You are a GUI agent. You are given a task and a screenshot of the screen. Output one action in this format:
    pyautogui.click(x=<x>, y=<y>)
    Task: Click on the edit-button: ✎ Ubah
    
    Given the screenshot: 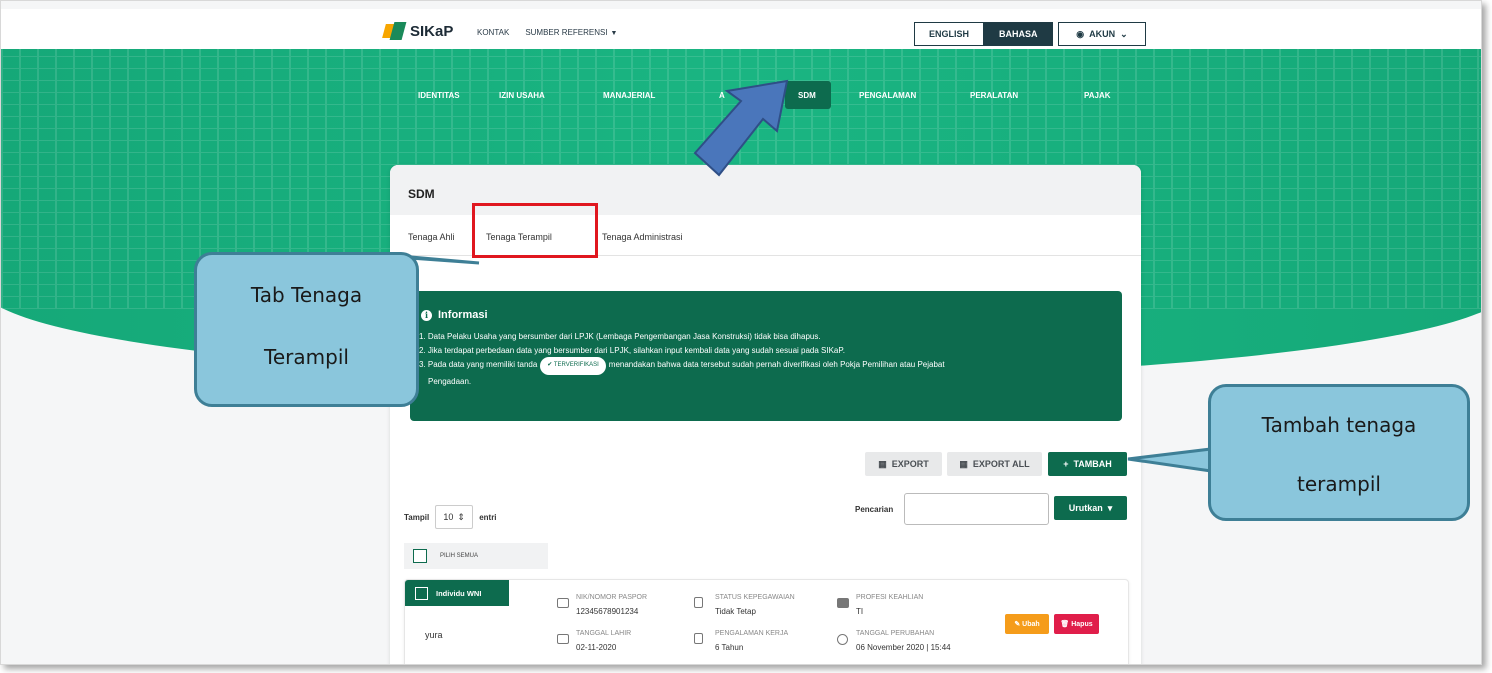 What is the action you would take?
    pyautogui.click(x=1027, y=624)
    